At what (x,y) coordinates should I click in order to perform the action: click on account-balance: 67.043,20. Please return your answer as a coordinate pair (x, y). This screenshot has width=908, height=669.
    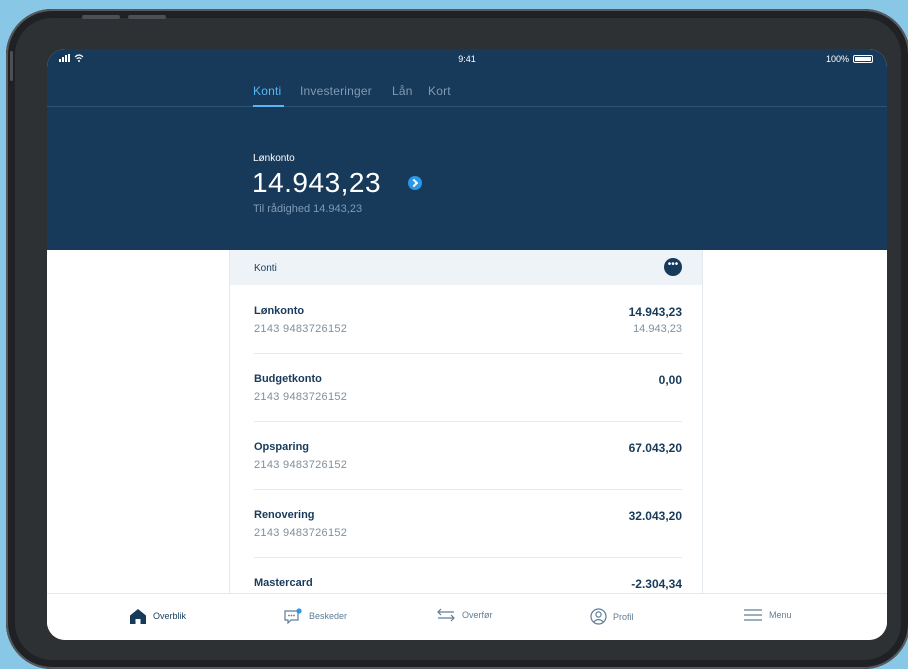
    Looking at the image, I should click on (655, 448).